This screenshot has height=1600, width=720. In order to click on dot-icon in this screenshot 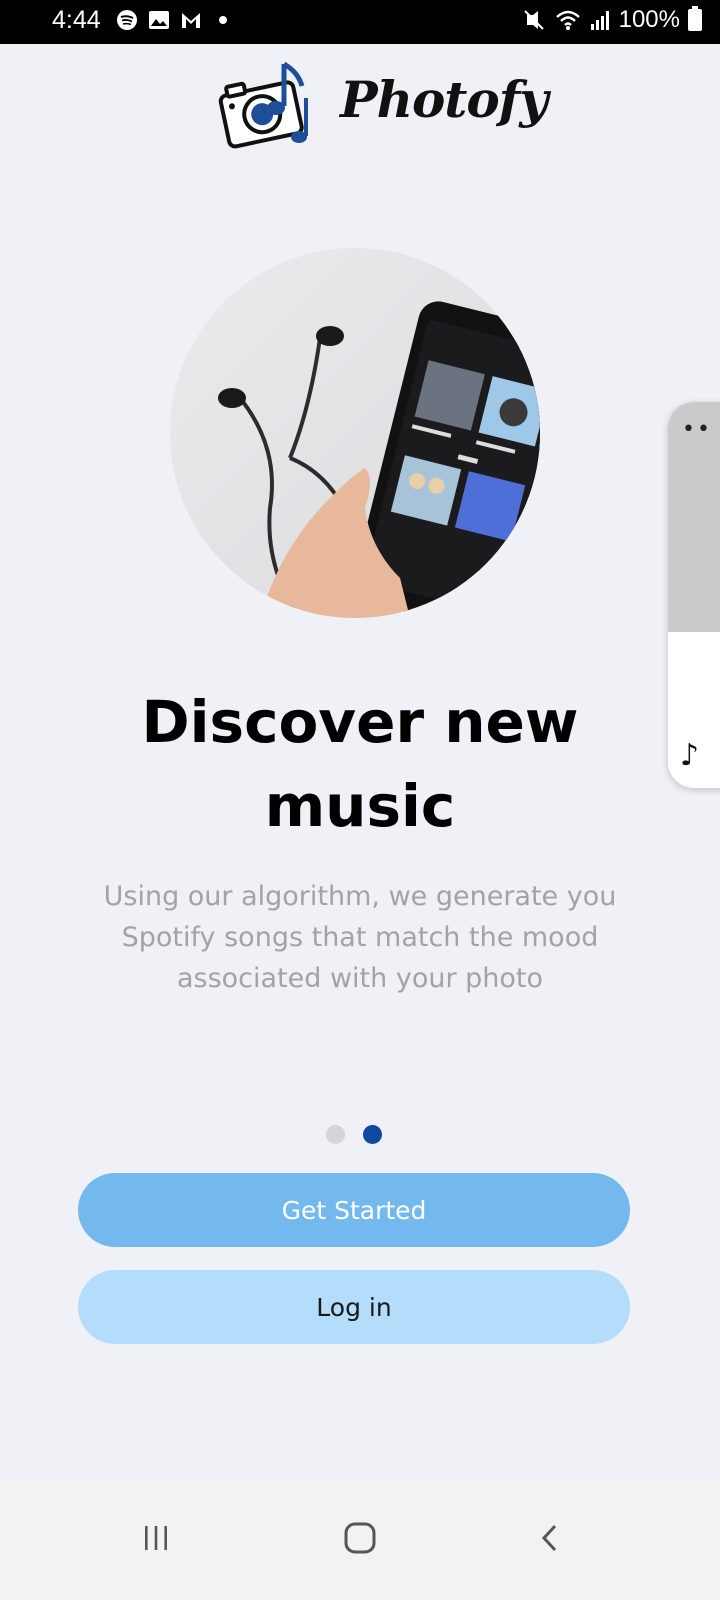, I will do `click(223, 20)`.